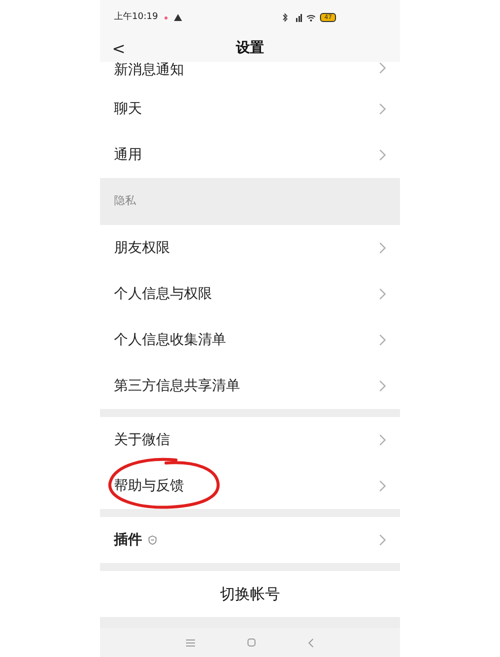  Describe the element at coordinates (190, 642) in the screenshot. I see `menu-icon` at that location.